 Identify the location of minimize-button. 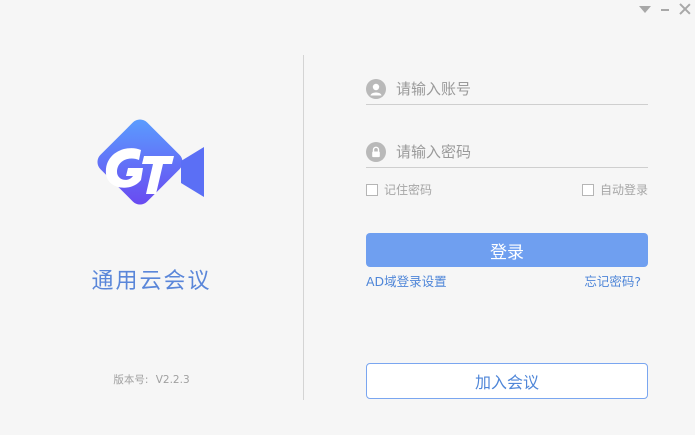
(665, 9).